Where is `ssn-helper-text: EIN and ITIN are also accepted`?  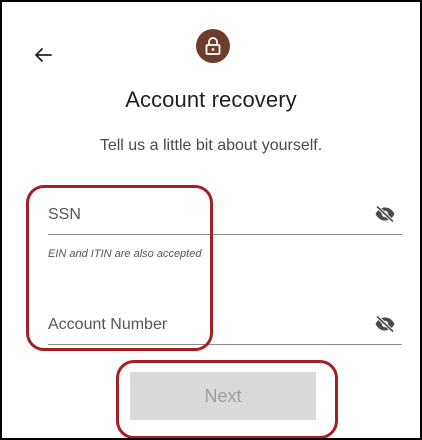 ssn-helper-text: EIN and ITIN are also accepted is located at coordinates (125, 254).